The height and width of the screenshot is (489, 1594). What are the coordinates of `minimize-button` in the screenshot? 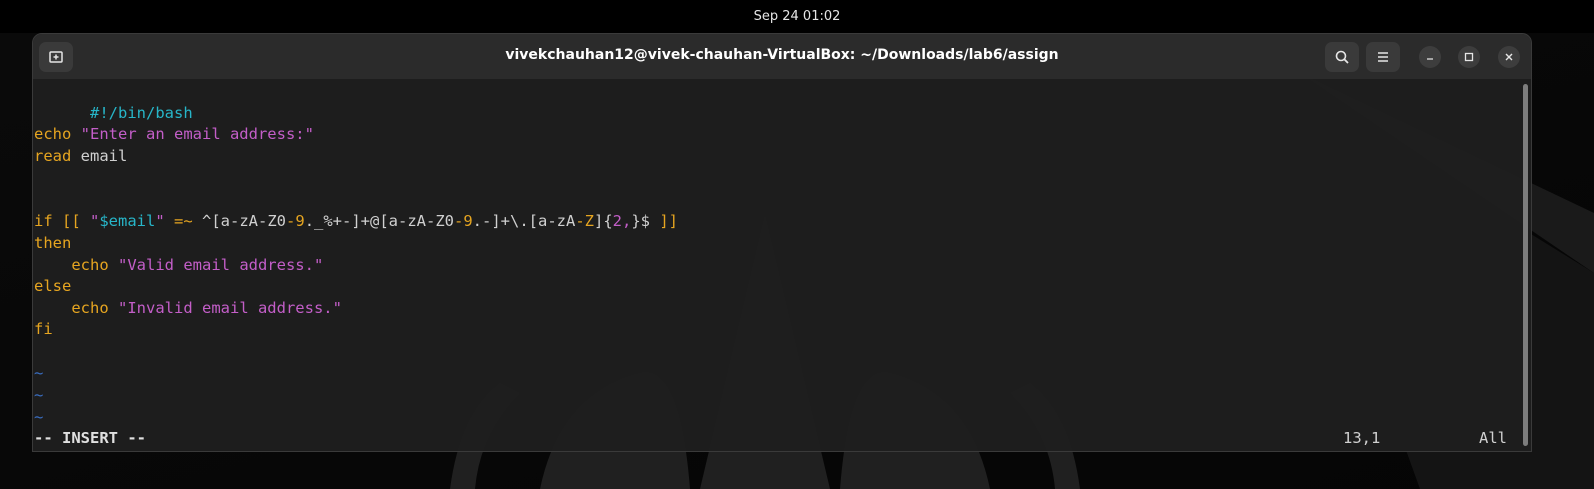 It's located at (1430, 57).